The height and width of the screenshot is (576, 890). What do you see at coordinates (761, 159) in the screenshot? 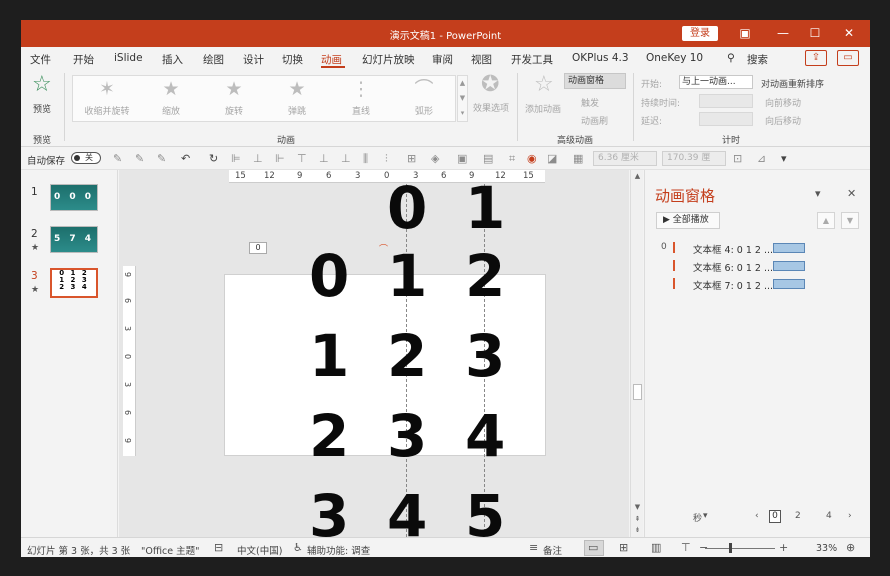
I see `format-icon: ⊿` at bounding box center [761, 159].